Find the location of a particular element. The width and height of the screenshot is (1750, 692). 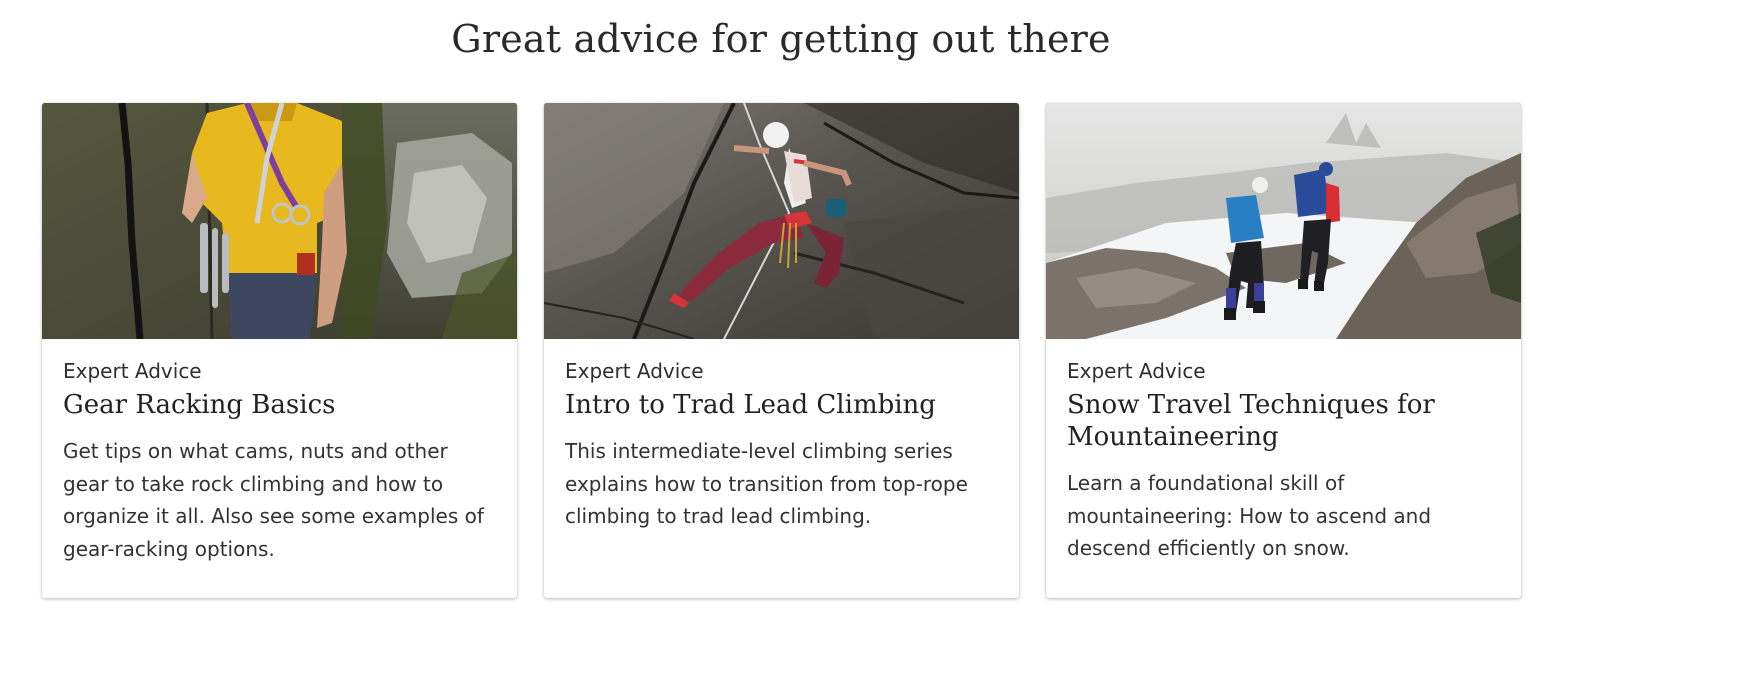

woman-lead-climbing-photo is located at coordinates (781, 221).